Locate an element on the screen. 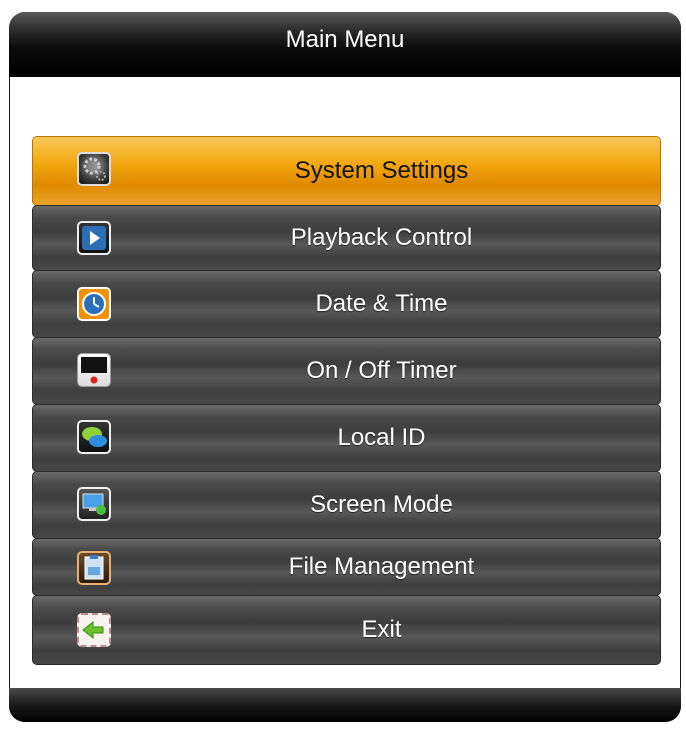  header-bar: Main Menu is located at coordinates (345, 44).